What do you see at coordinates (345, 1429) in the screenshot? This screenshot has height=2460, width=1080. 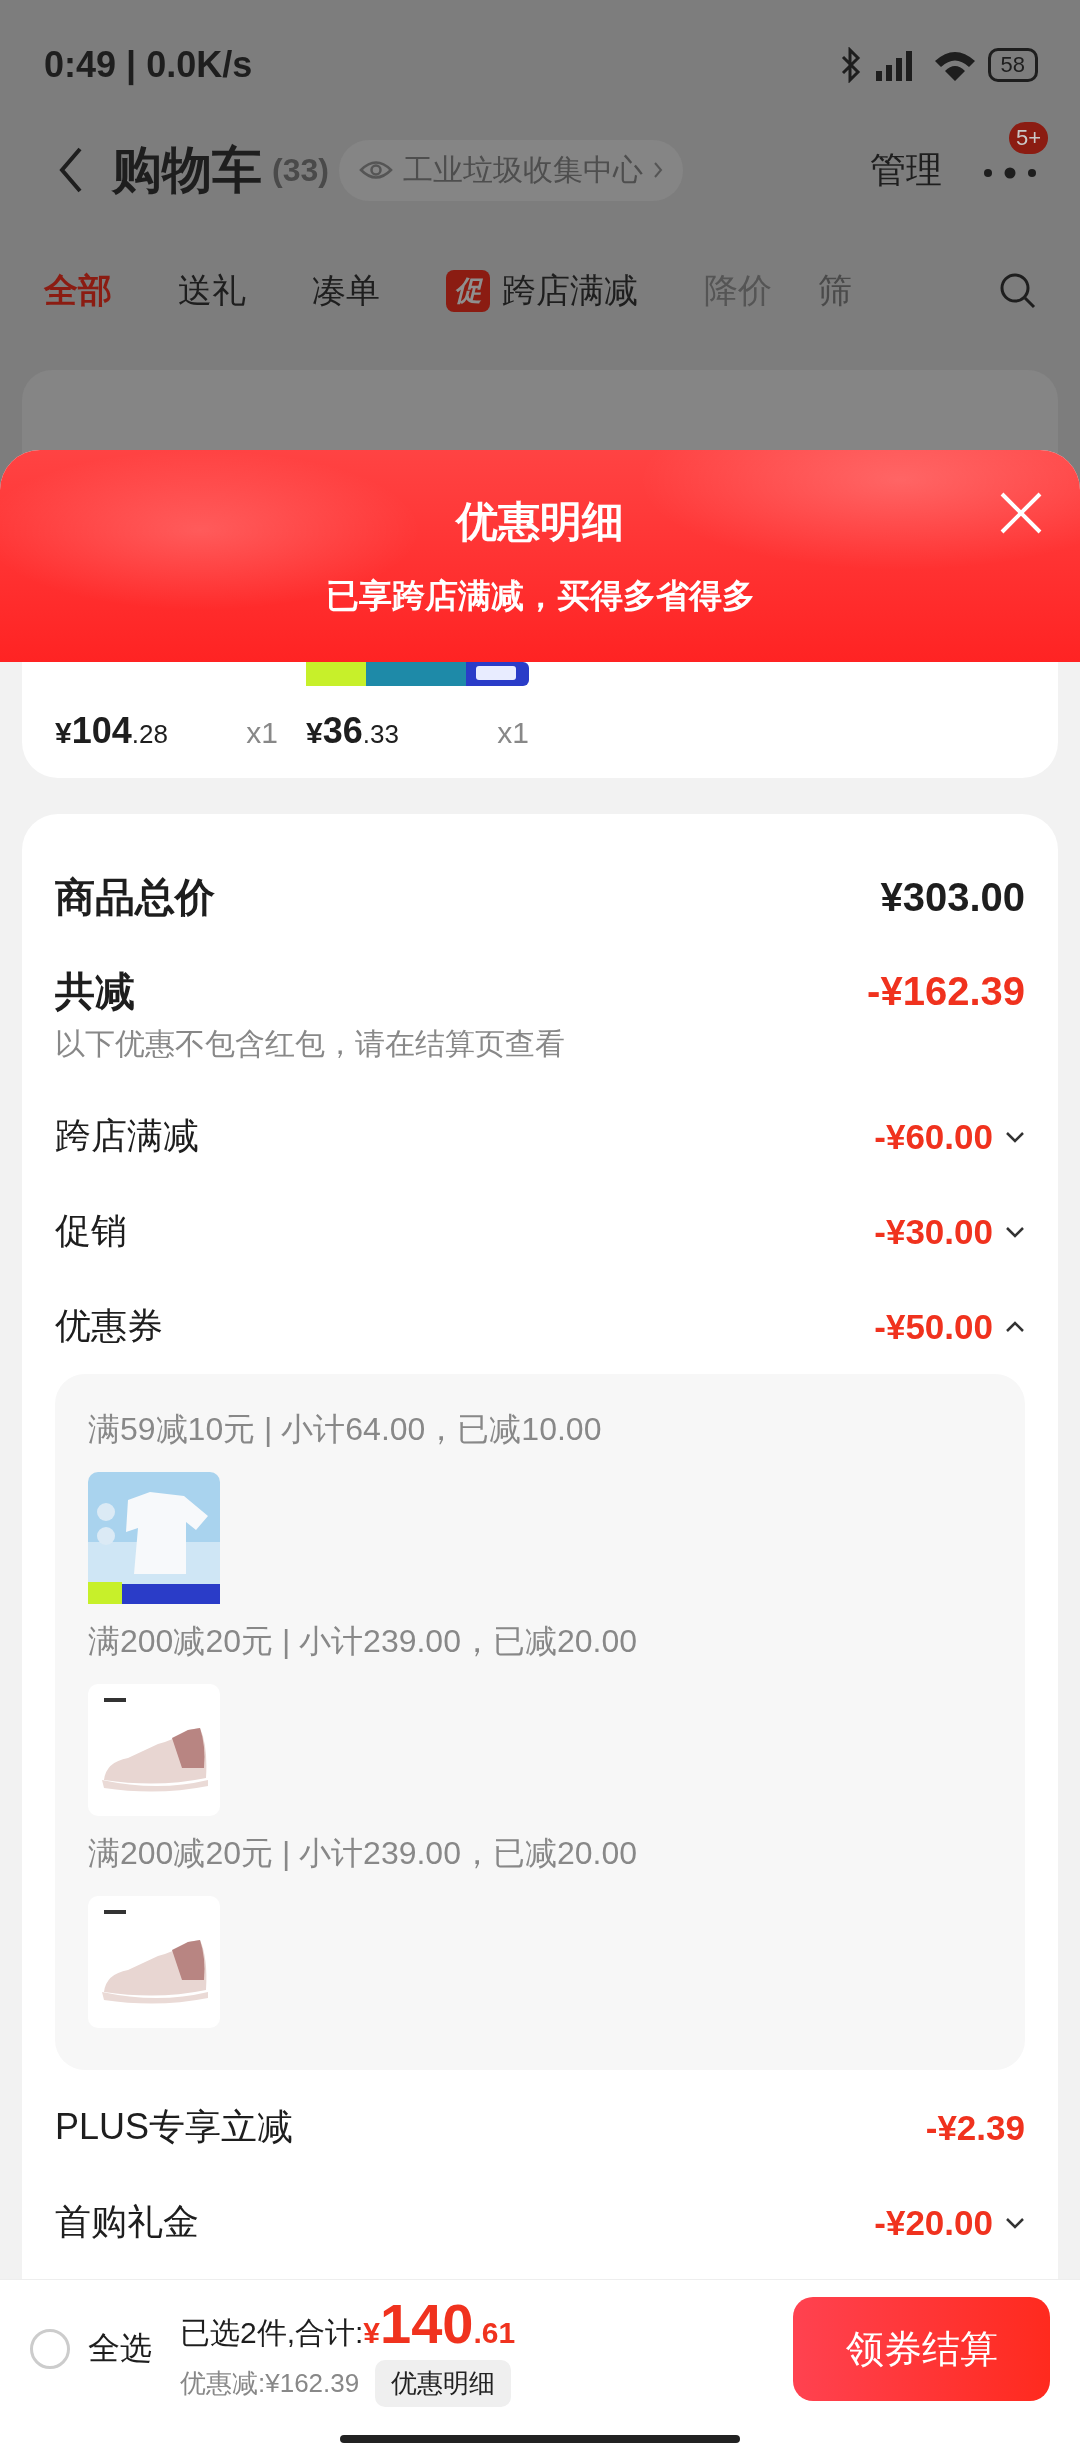 I see `coupon-detail: 满59减10元 | 小计64.00，已减10.00` at bounding box center [345, 1429].